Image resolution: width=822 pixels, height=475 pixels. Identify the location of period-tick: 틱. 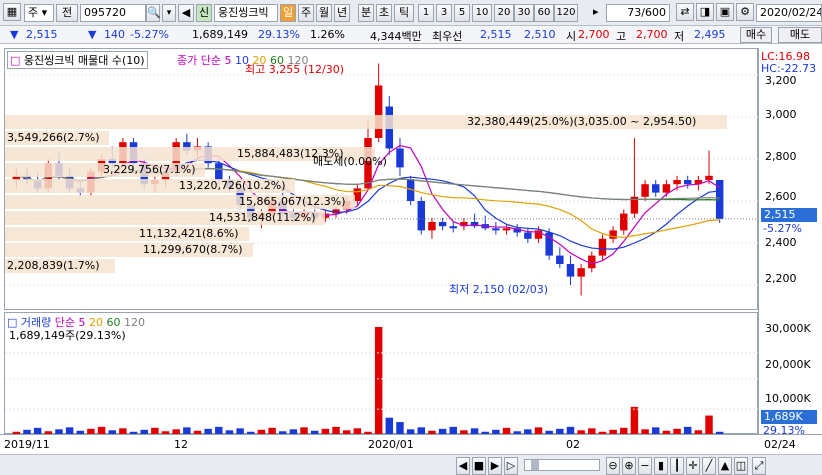
(404, 13).